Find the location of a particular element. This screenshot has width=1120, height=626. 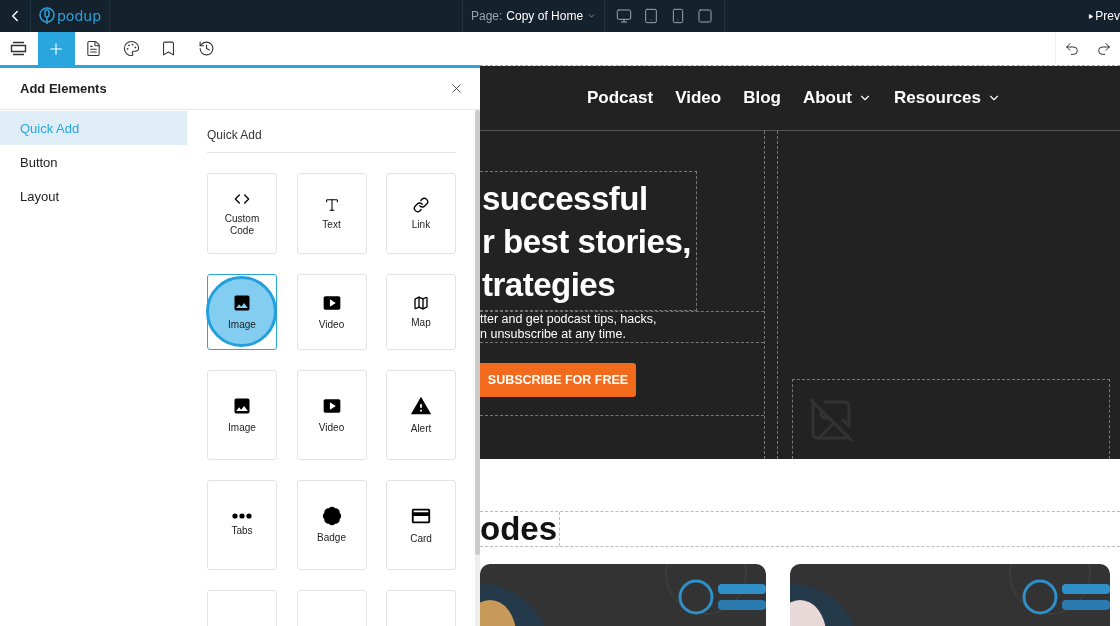

hero-headline: r best stories, is located at coordinates (587, 241).